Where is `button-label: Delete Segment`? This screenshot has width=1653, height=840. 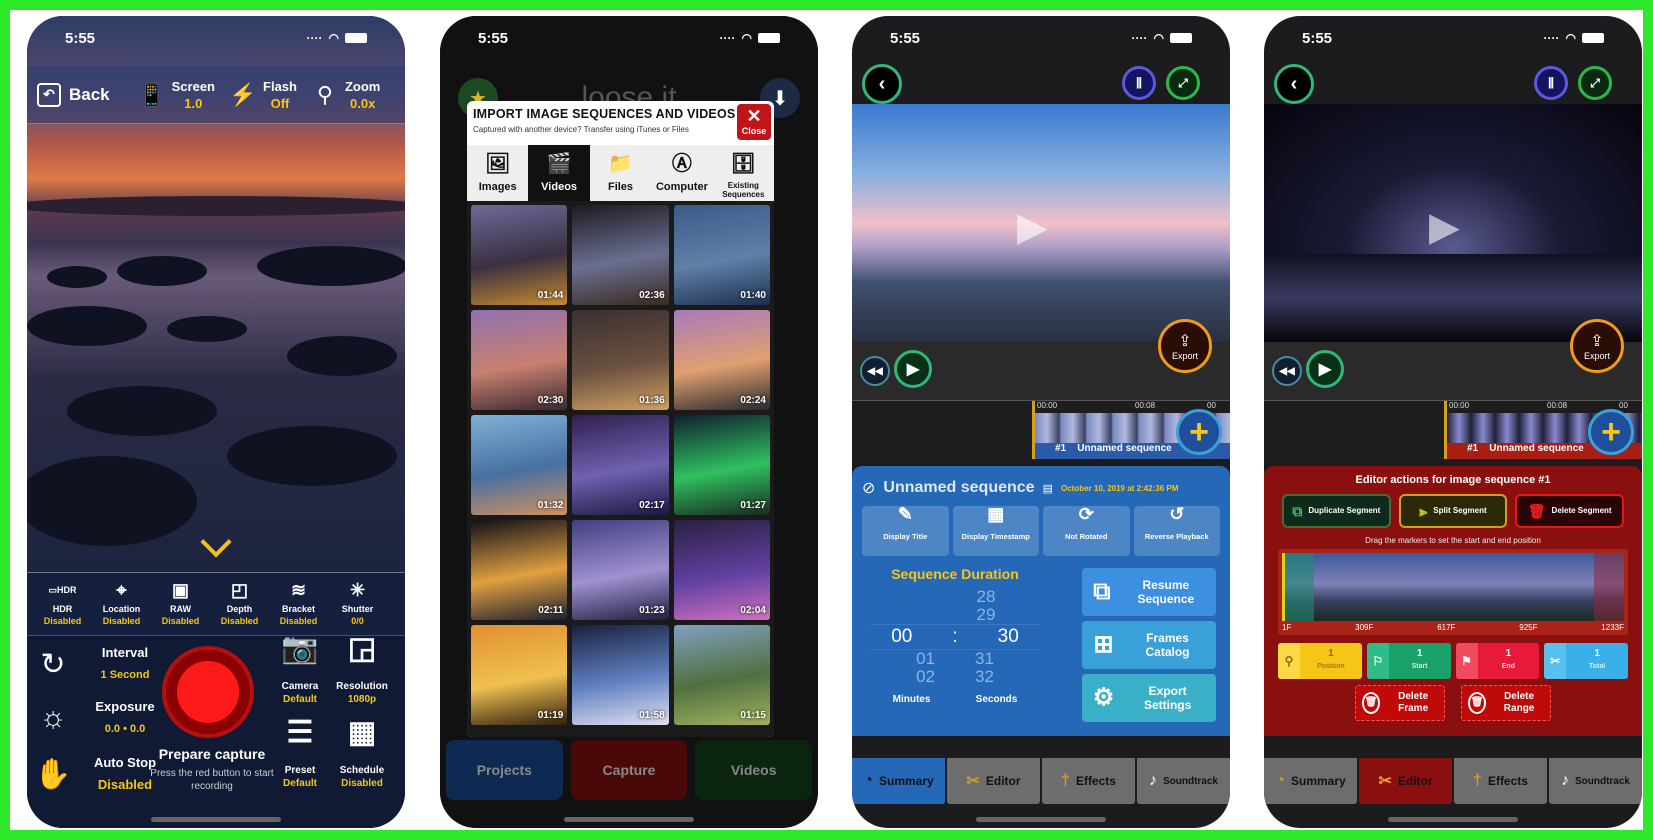
button-label: Delete Segment is located at coordinates (1581, 510).